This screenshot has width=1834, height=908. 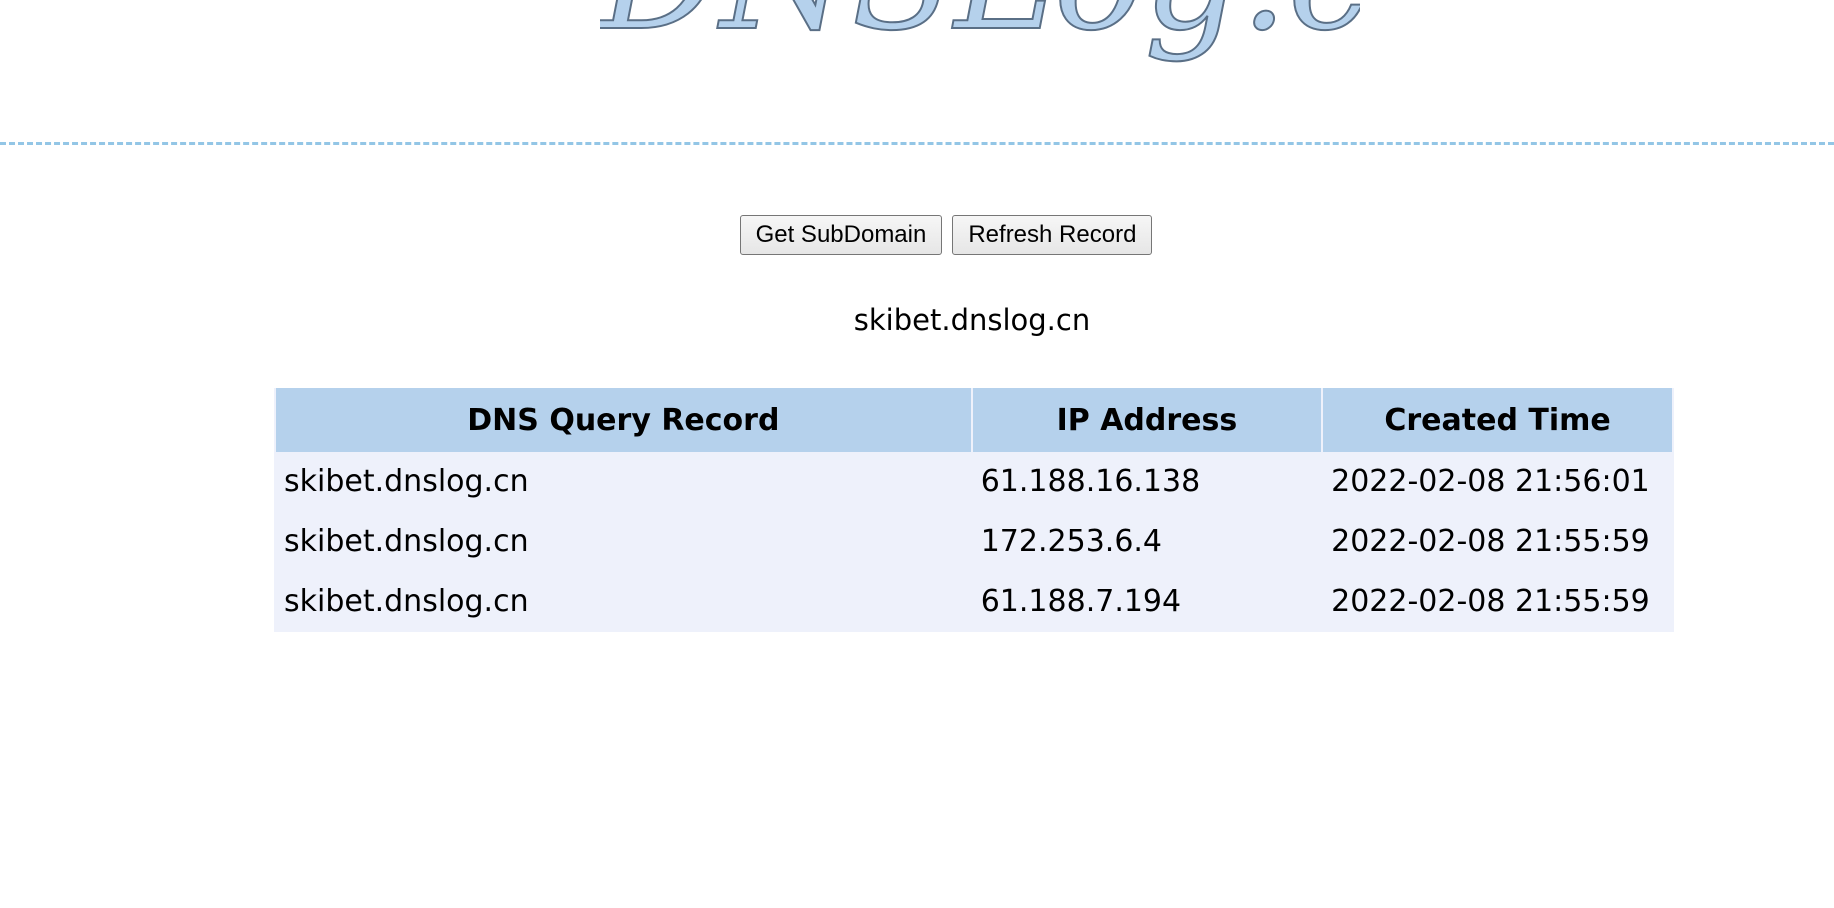 I want to click on header-dns-query-record: DNS Query Record, so click(x=623, y=420).